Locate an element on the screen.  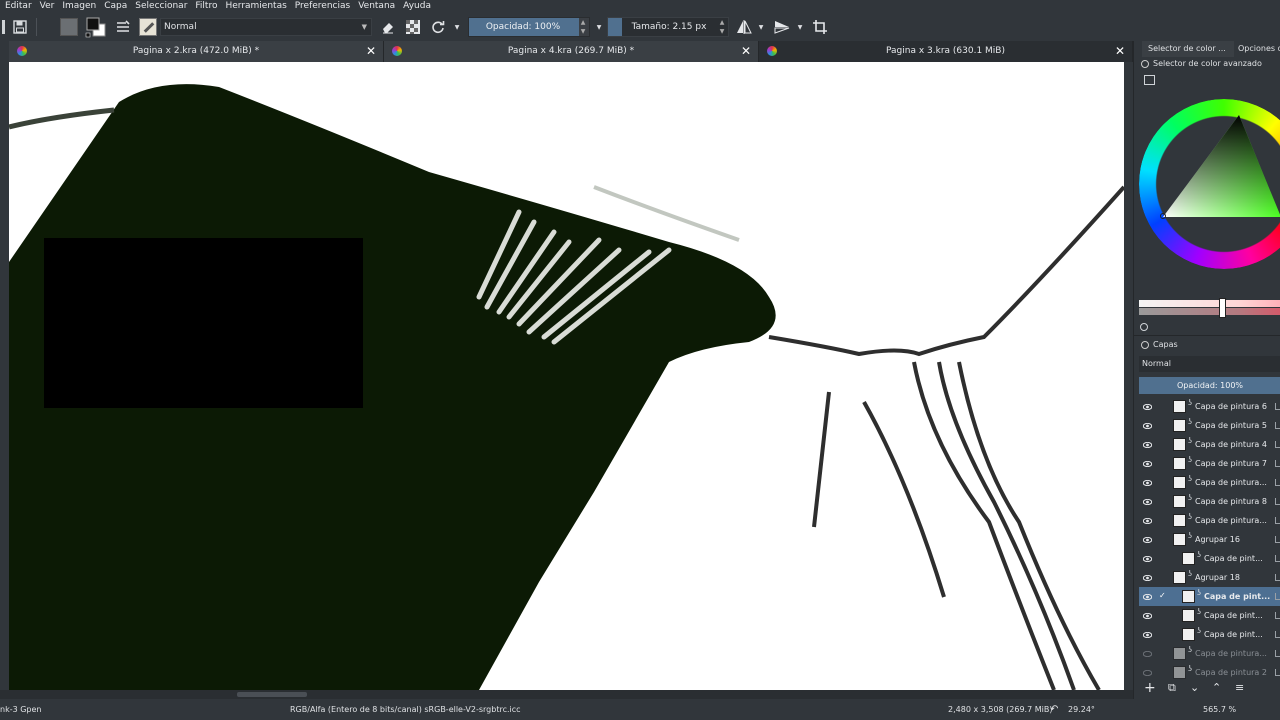
refresh-icon is located at coordinates (1144, 327).